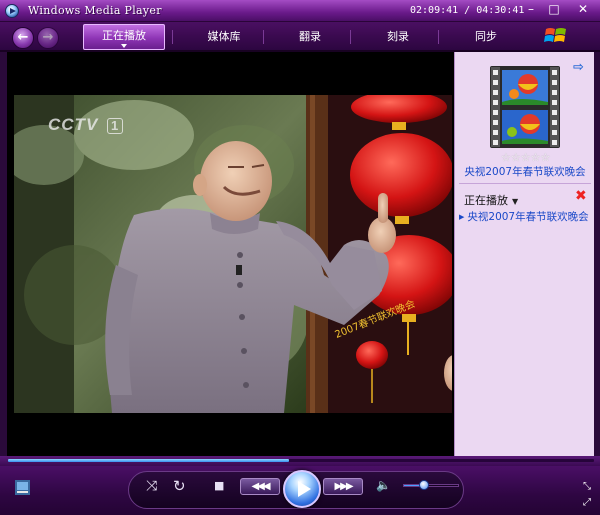 This screenshot has width=600, height=515. Describe the element at coordinates (124, 46) in the screenshot. I see `chevron-down-icon` at that location.